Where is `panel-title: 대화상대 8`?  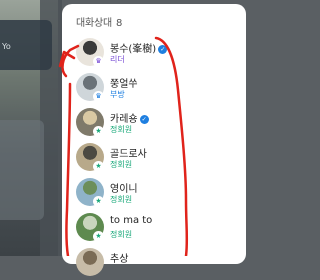
panel-title: 대화상대 8 is located at coordinates (99, 21).